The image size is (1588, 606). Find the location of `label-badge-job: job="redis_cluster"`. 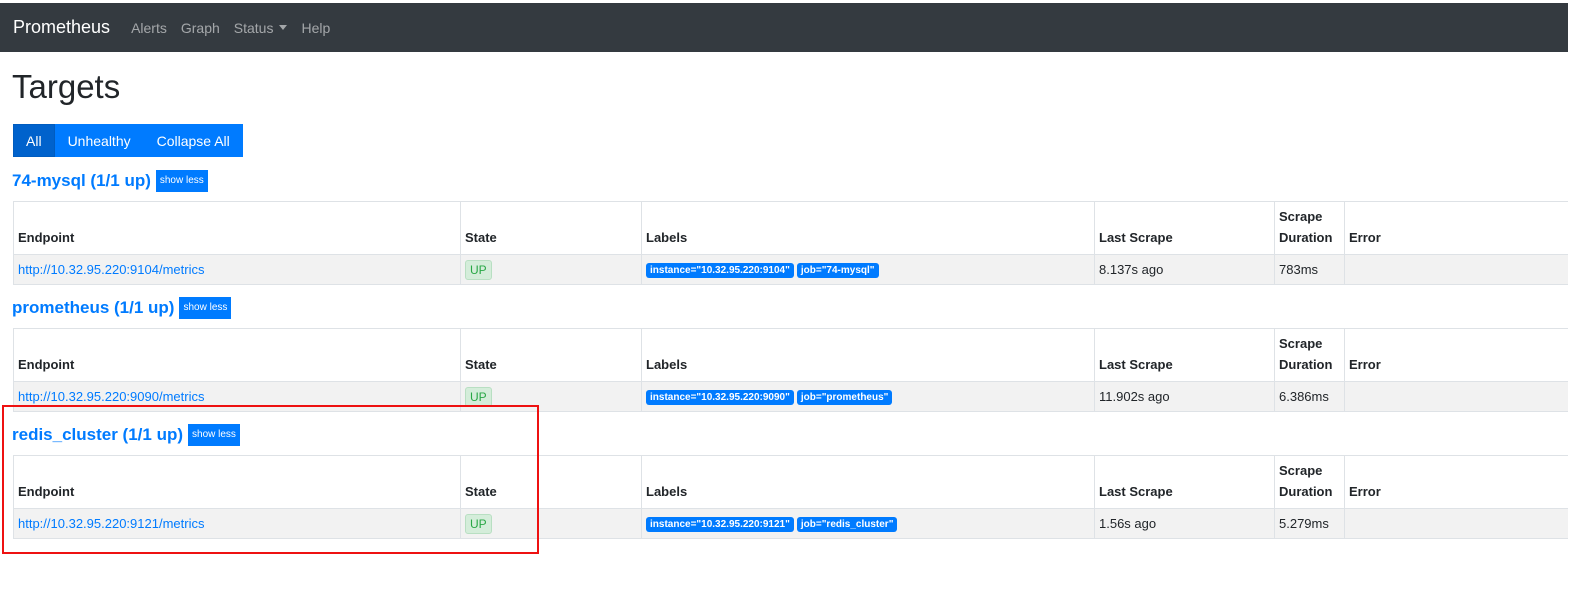

label-badge-job: job="redis_cluster" is located at coordinates (847, 524).